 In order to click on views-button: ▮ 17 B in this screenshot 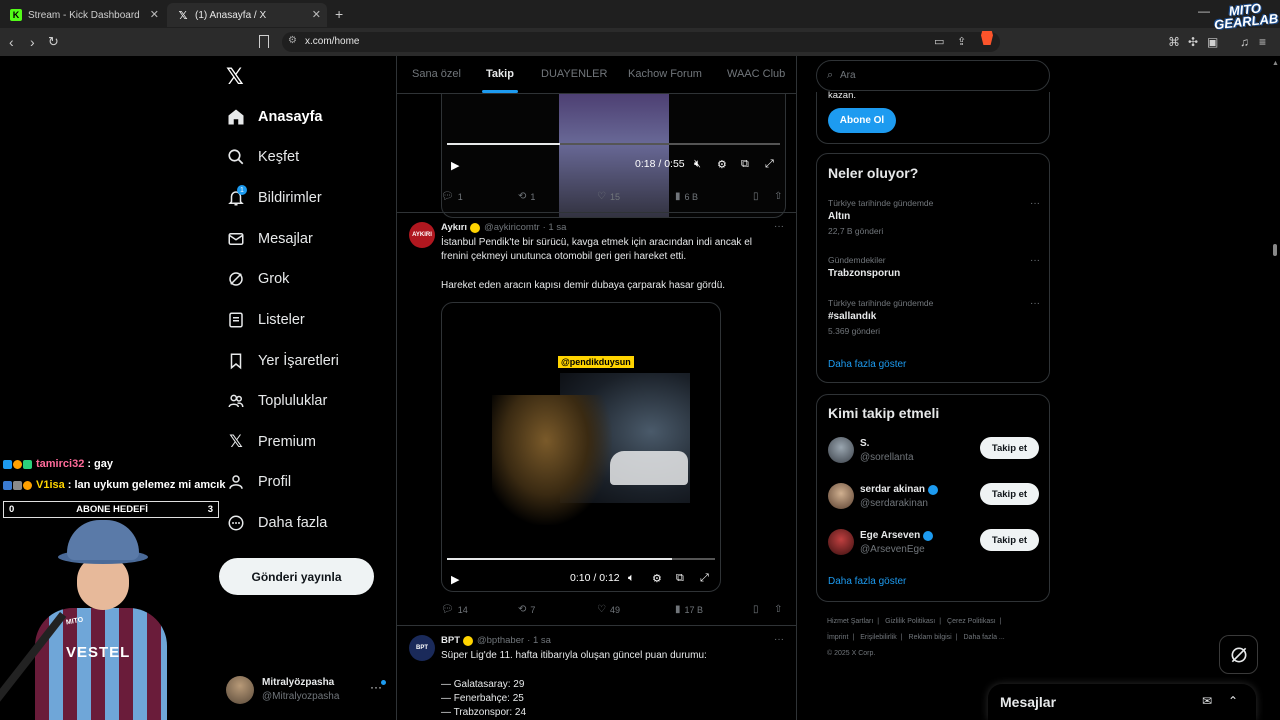, I will do `click(689, 609)`.